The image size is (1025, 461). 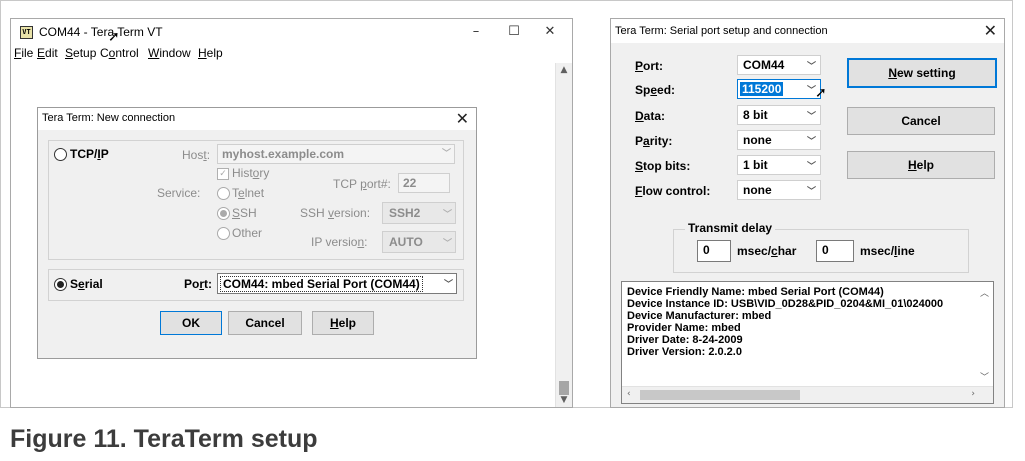 What do you see at coordinates (335, 213) in the screenshot?
I see `ssh-version-label: SSH version:` at bounding box center [335, 213].